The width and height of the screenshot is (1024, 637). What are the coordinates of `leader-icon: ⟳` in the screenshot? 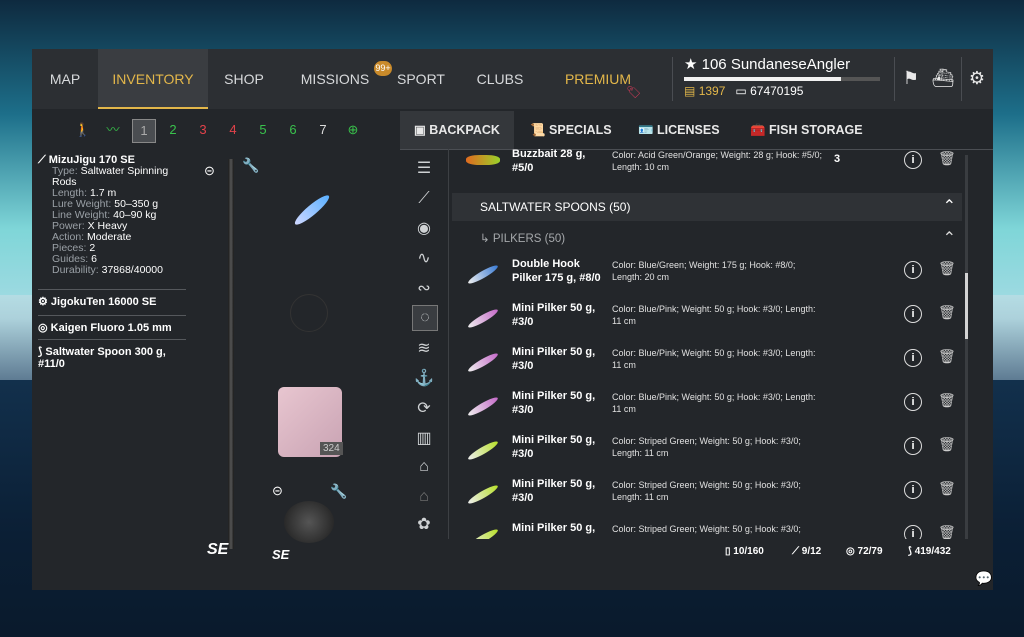 It's located at (424, 409).